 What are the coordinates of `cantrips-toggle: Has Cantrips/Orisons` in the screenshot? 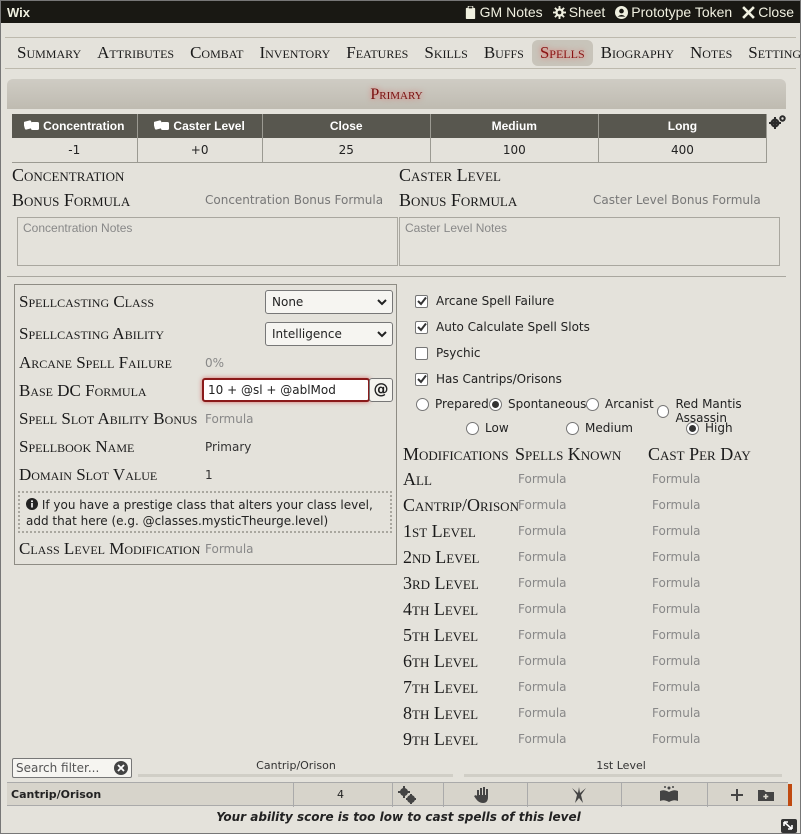 It's located at (488, 379).